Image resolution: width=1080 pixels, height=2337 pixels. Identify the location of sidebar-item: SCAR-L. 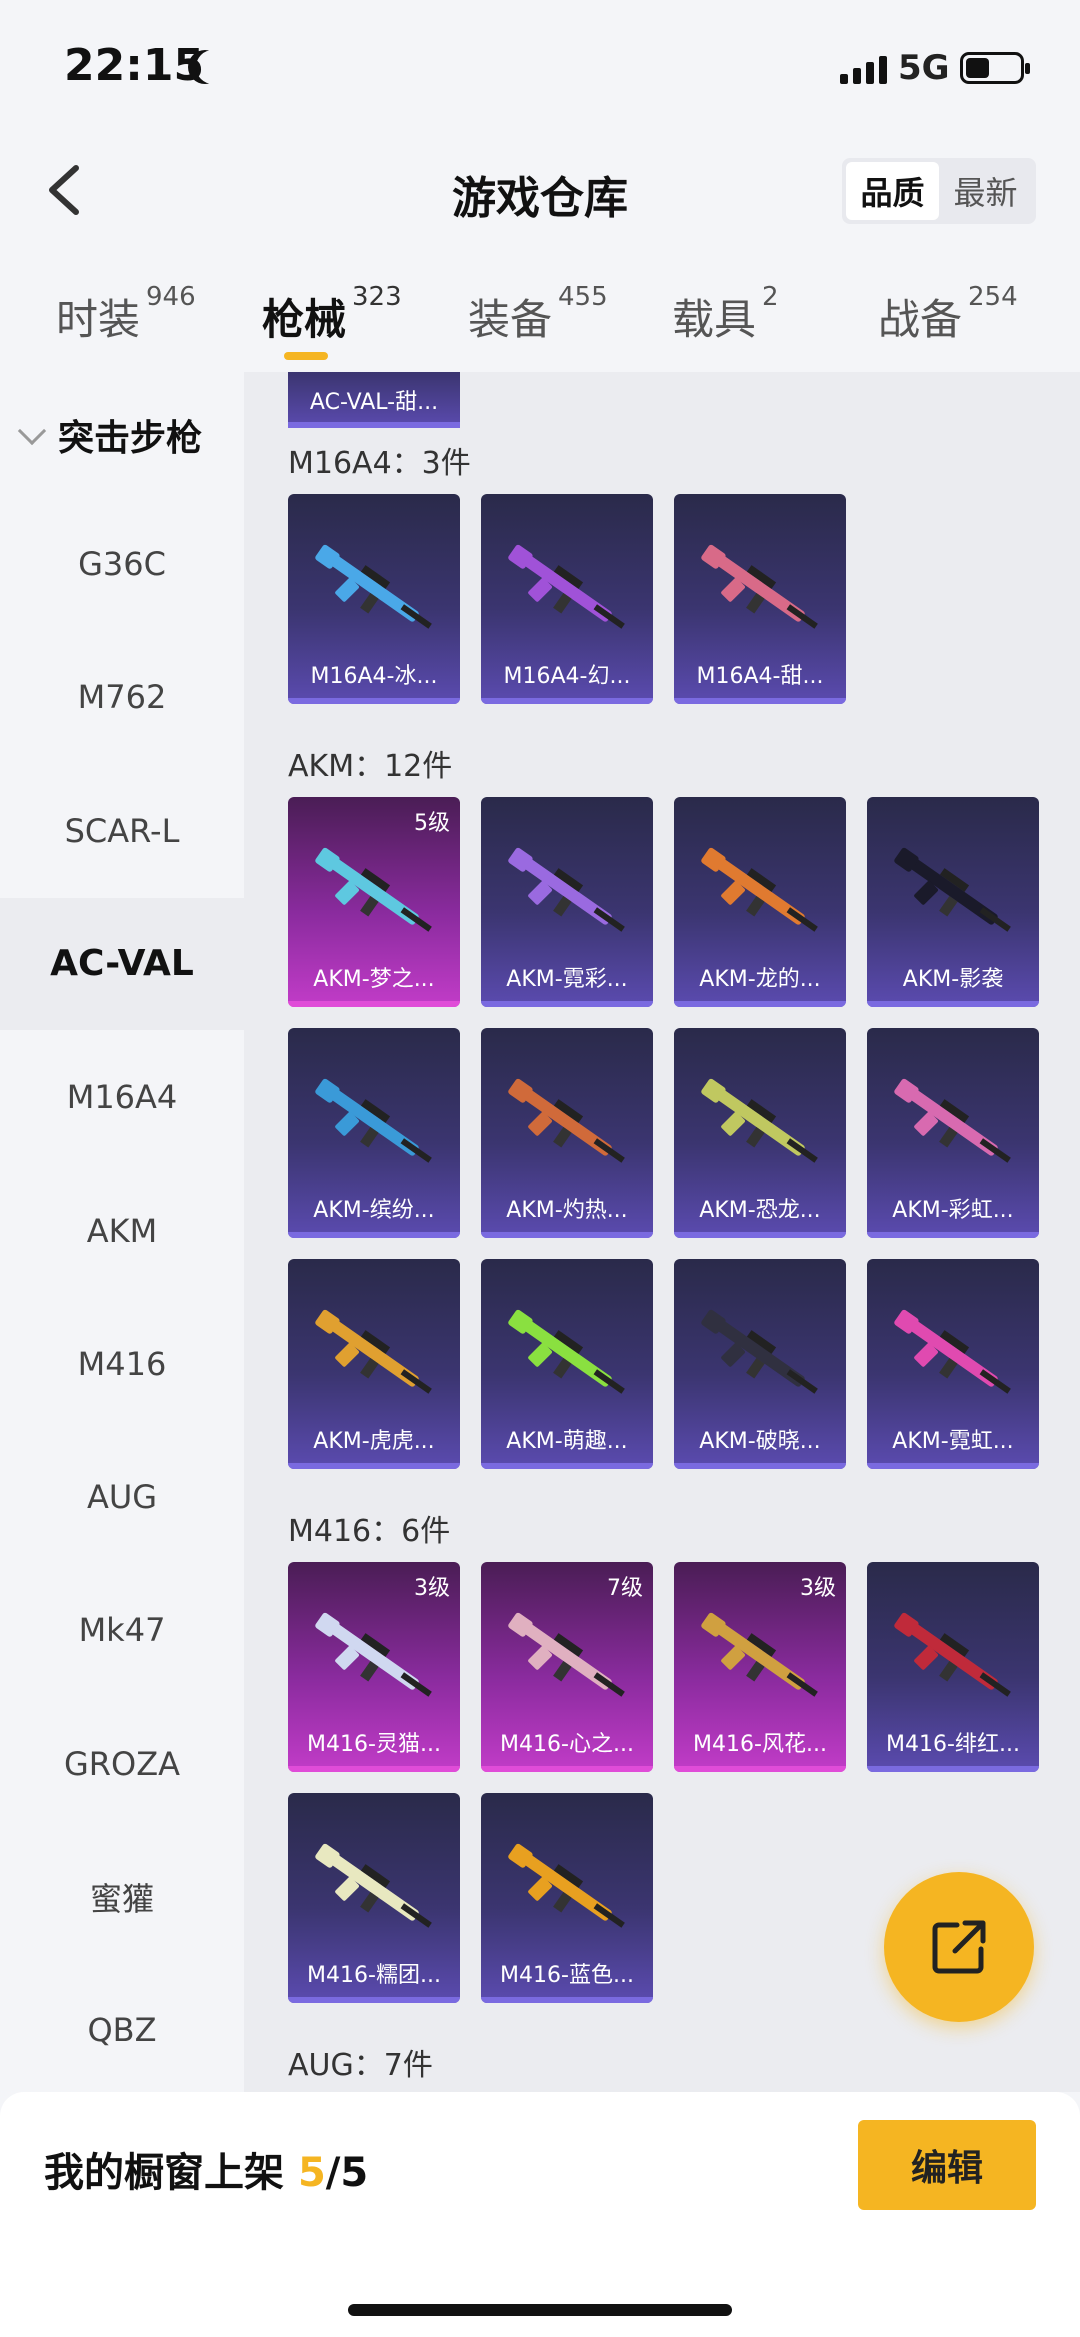
(122, 831).